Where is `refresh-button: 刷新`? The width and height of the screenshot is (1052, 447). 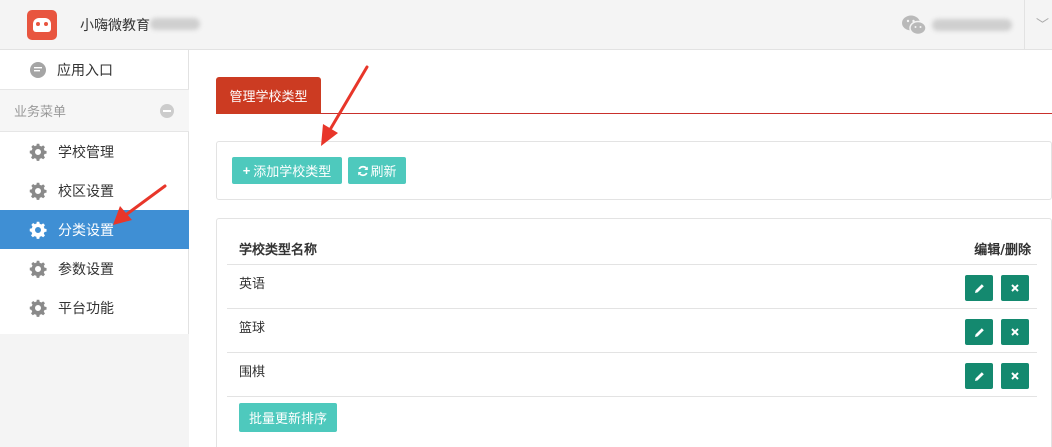
refresh-button: 刷新 is located at coordinates (377, 170).